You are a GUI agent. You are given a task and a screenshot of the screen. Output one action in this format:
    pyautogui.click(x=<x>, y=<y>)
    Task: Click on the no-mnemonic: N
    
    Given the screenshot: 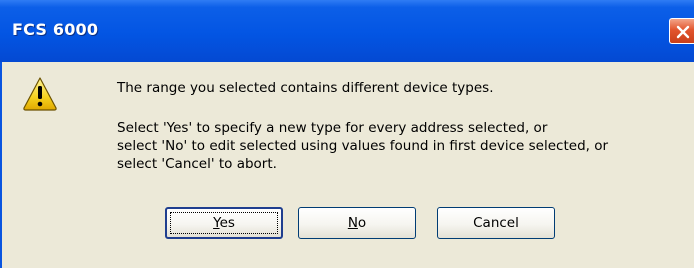 What is the action you would take?
    pyautogui.click(x=352, y=223)
    